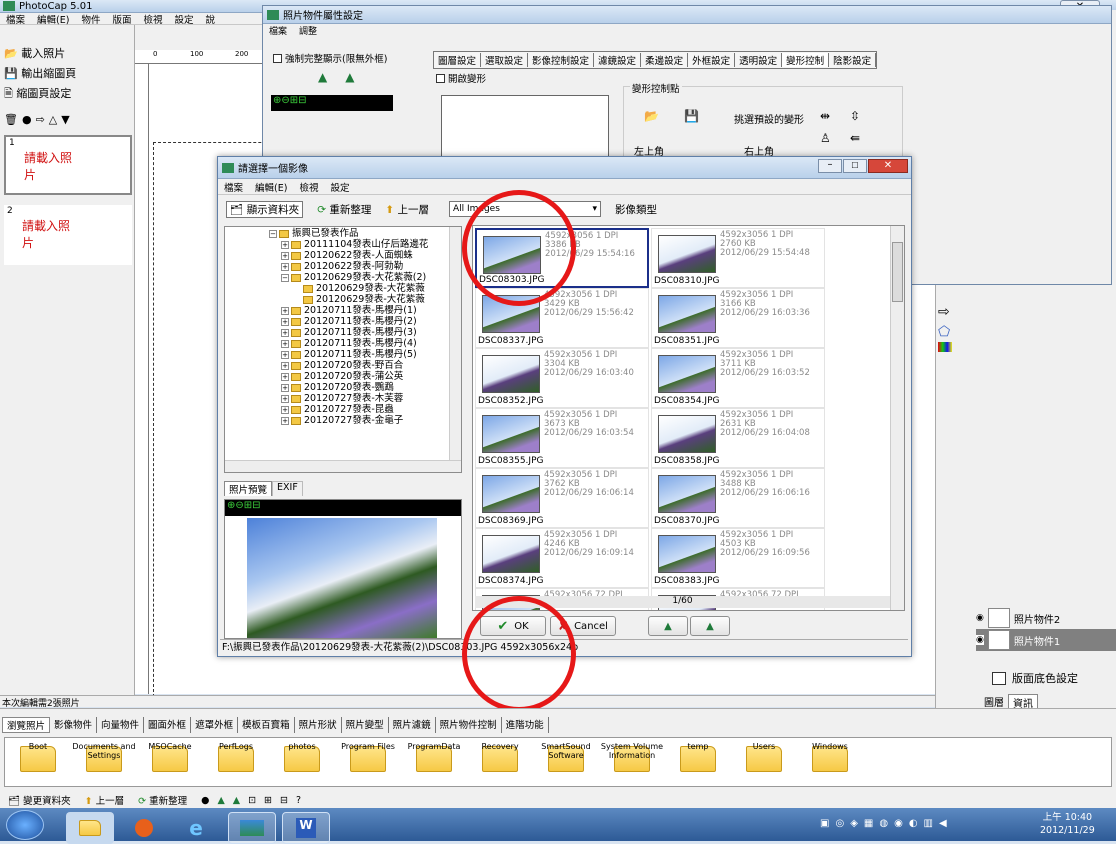 Image resolution: width=1116 pixels, height=844 pixels. I want to click on folder-item: SmartSound Software, so click(566, 757).